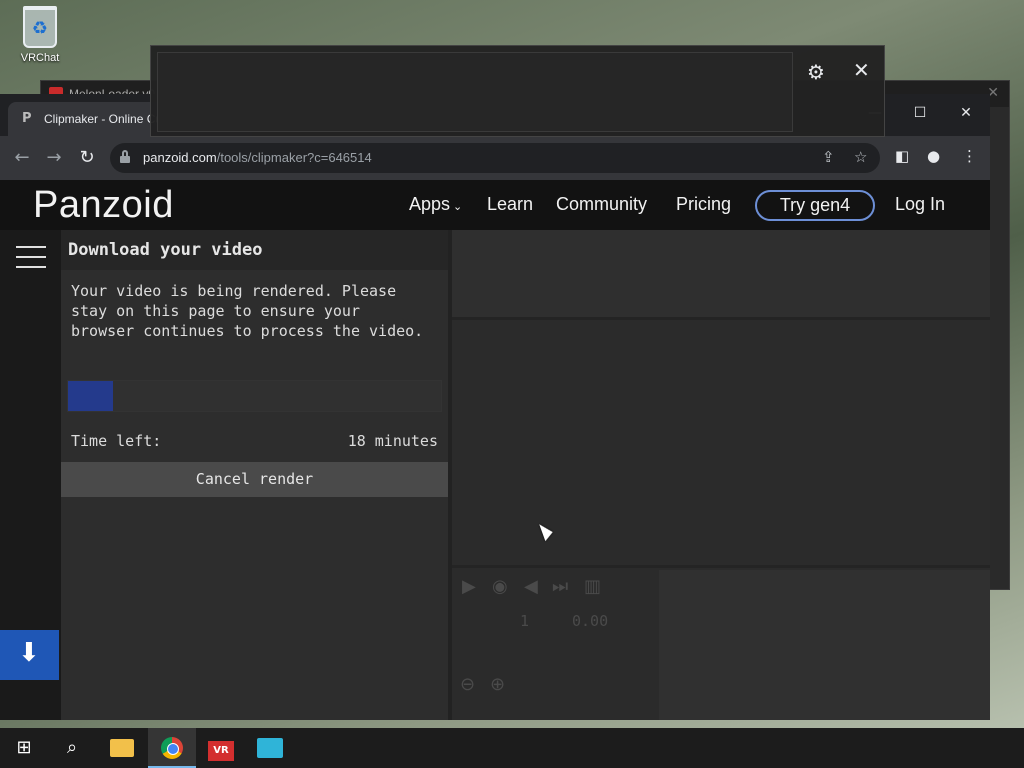 The image size is (1024, 768). Describe the element at coordinates (40, 27) in the screenshot. I see `recycle-bin-icon: ♻` at that location.